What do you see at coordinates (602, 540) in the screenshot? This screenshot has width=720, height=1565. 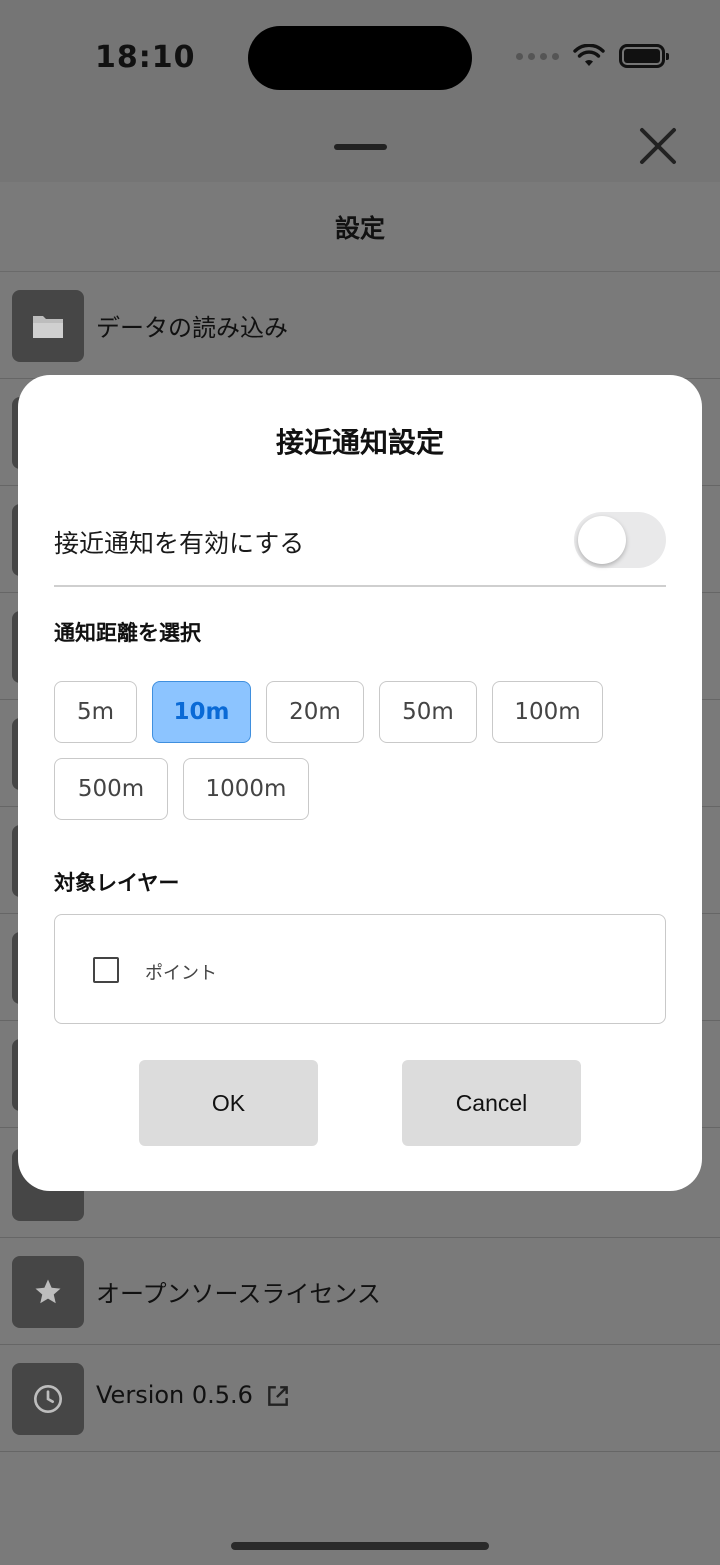 I see `toggle-knob` at bounding box center [602, 540].